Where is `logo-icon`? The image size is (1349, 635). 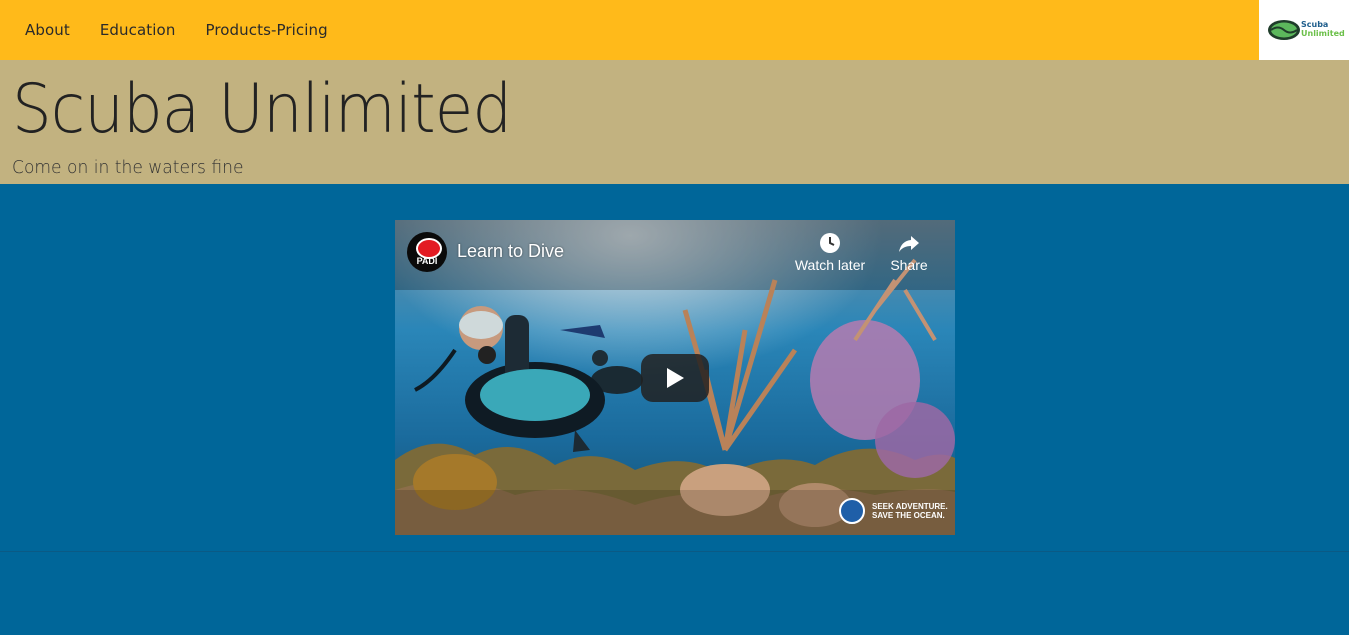
logo-icon is located at coordinates (1284, 30).